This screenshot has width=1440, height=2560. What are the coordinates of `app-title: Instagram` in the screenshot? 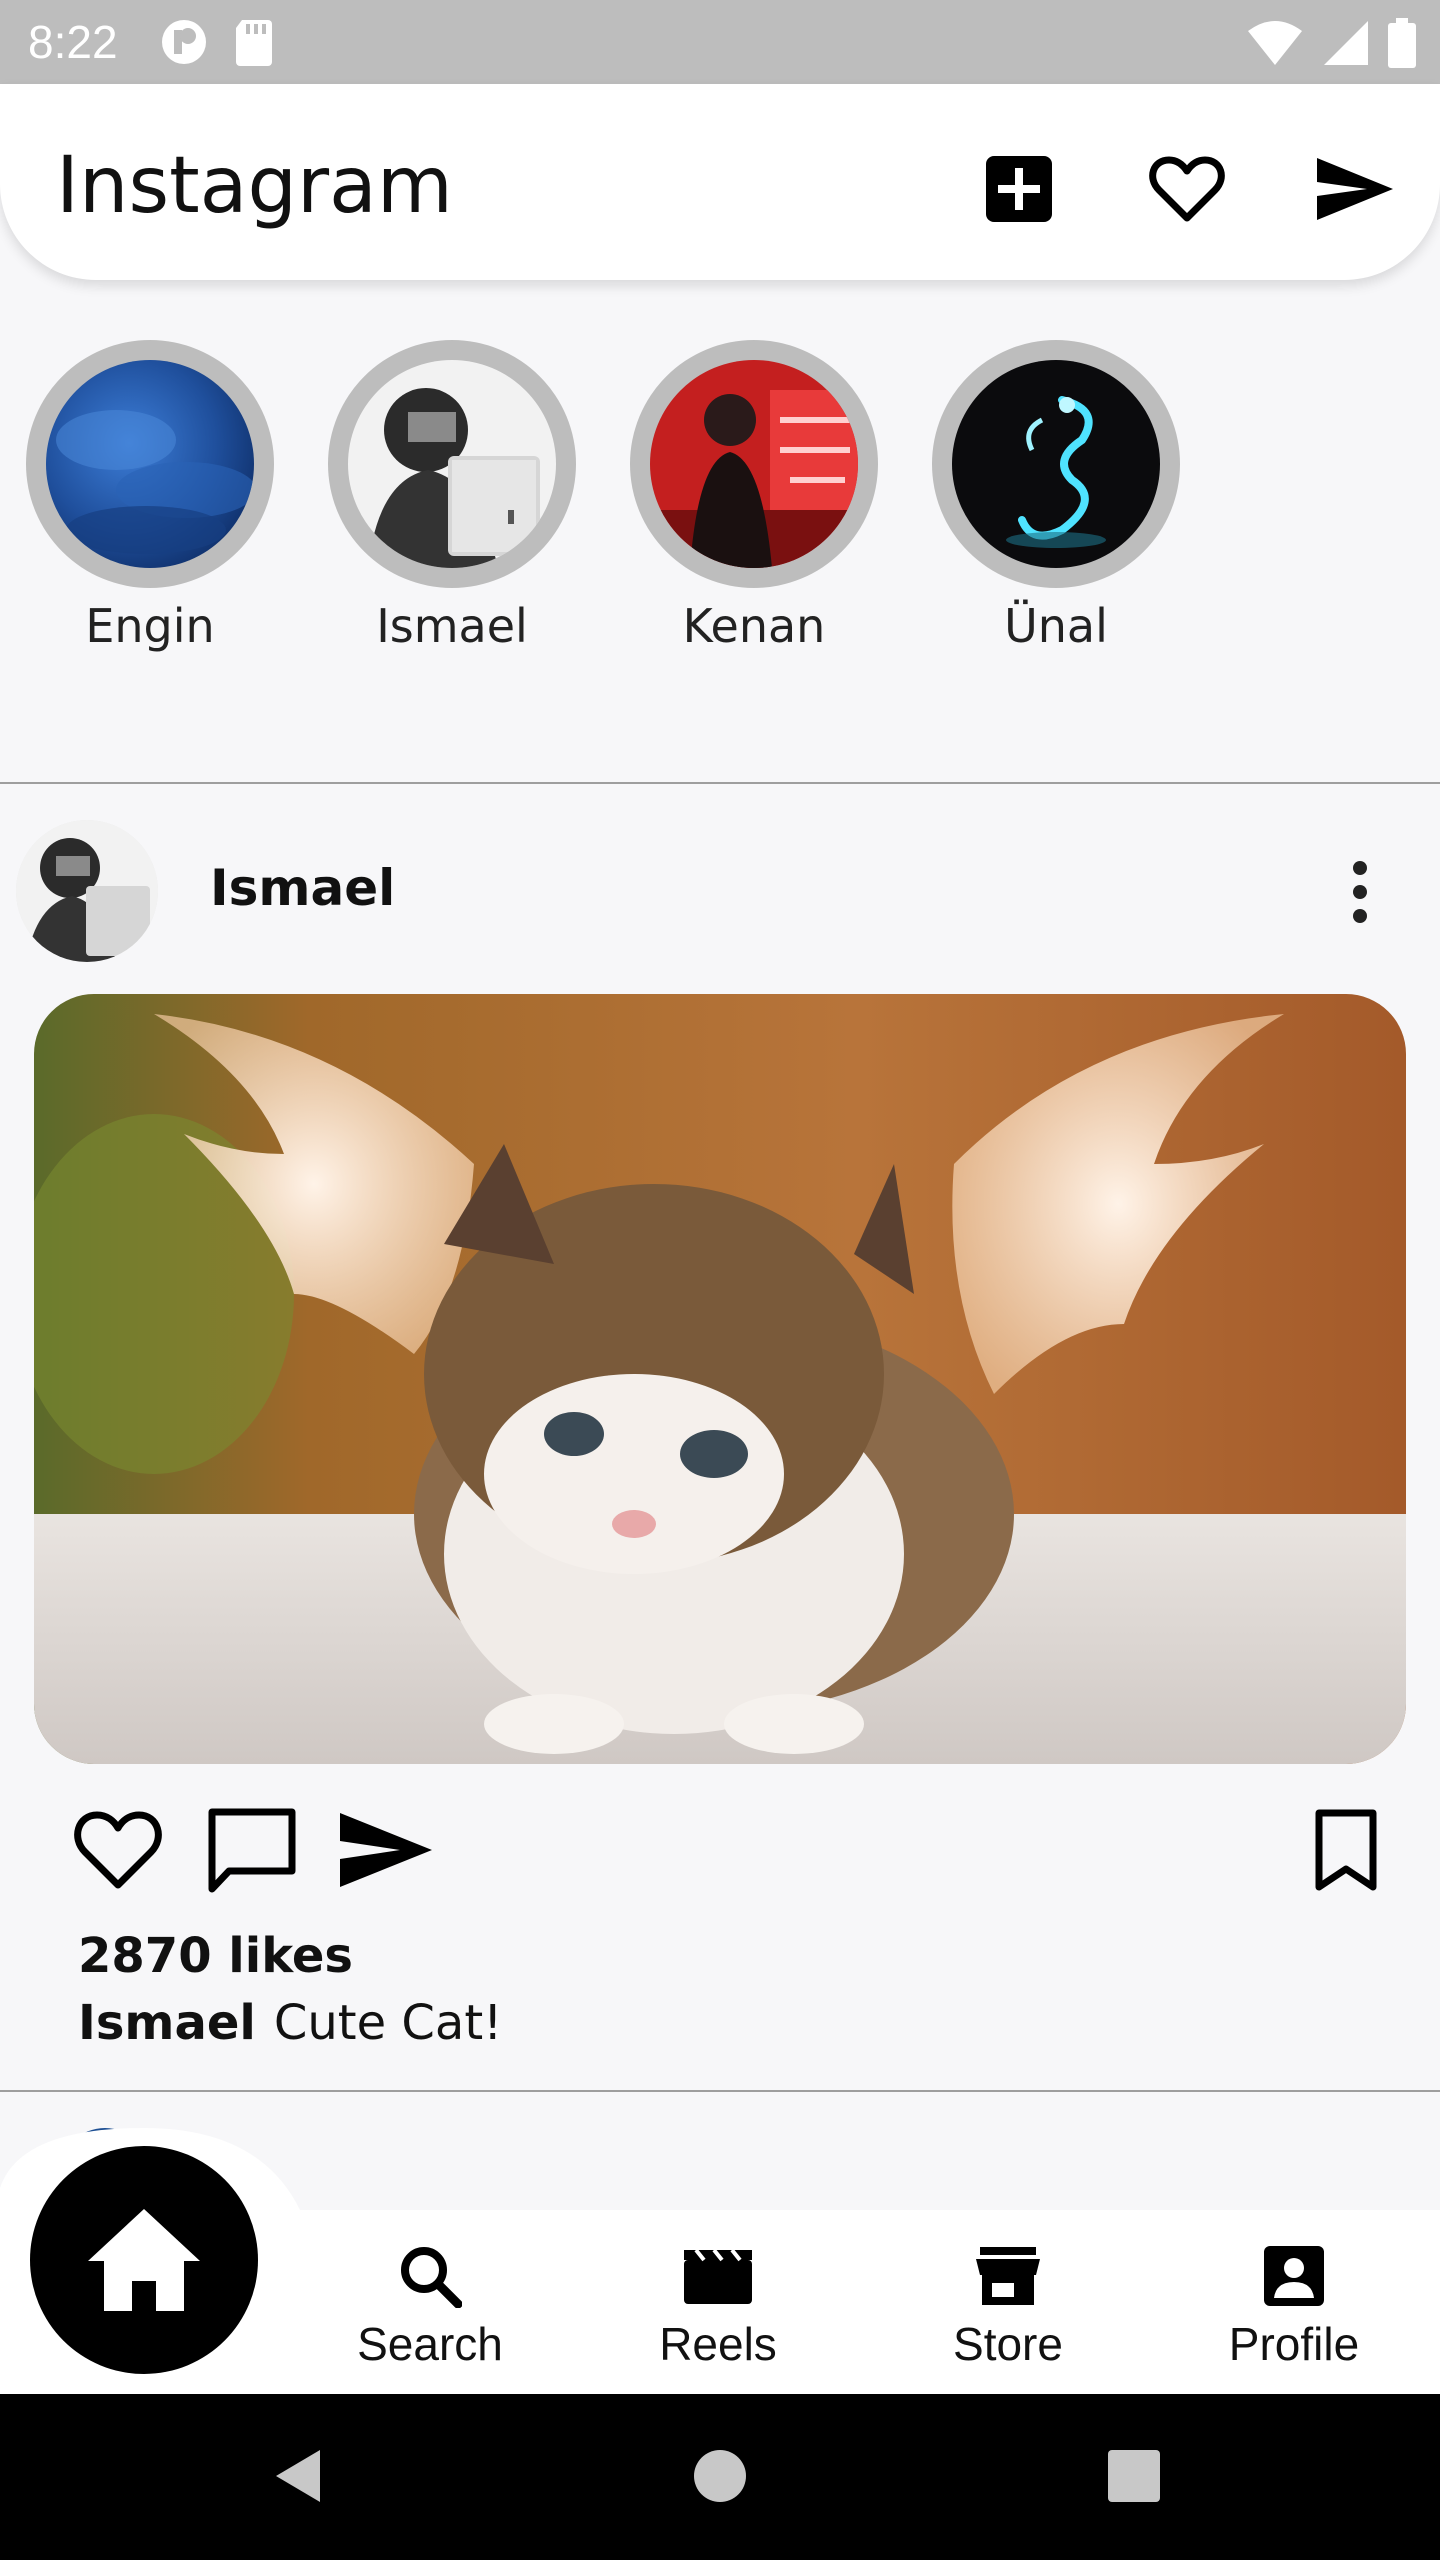 It's located at (254, 186).